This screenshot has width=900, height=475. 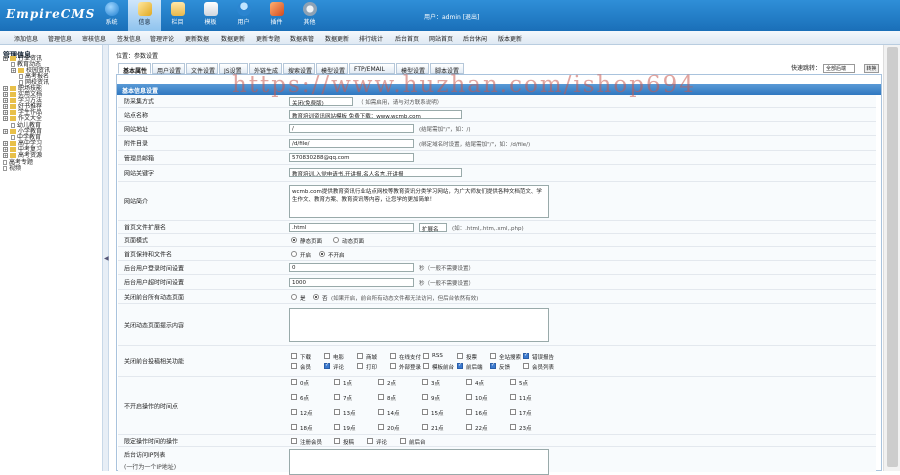 I want to click on menu-item: 添加信息, so click(x=26, y=38).